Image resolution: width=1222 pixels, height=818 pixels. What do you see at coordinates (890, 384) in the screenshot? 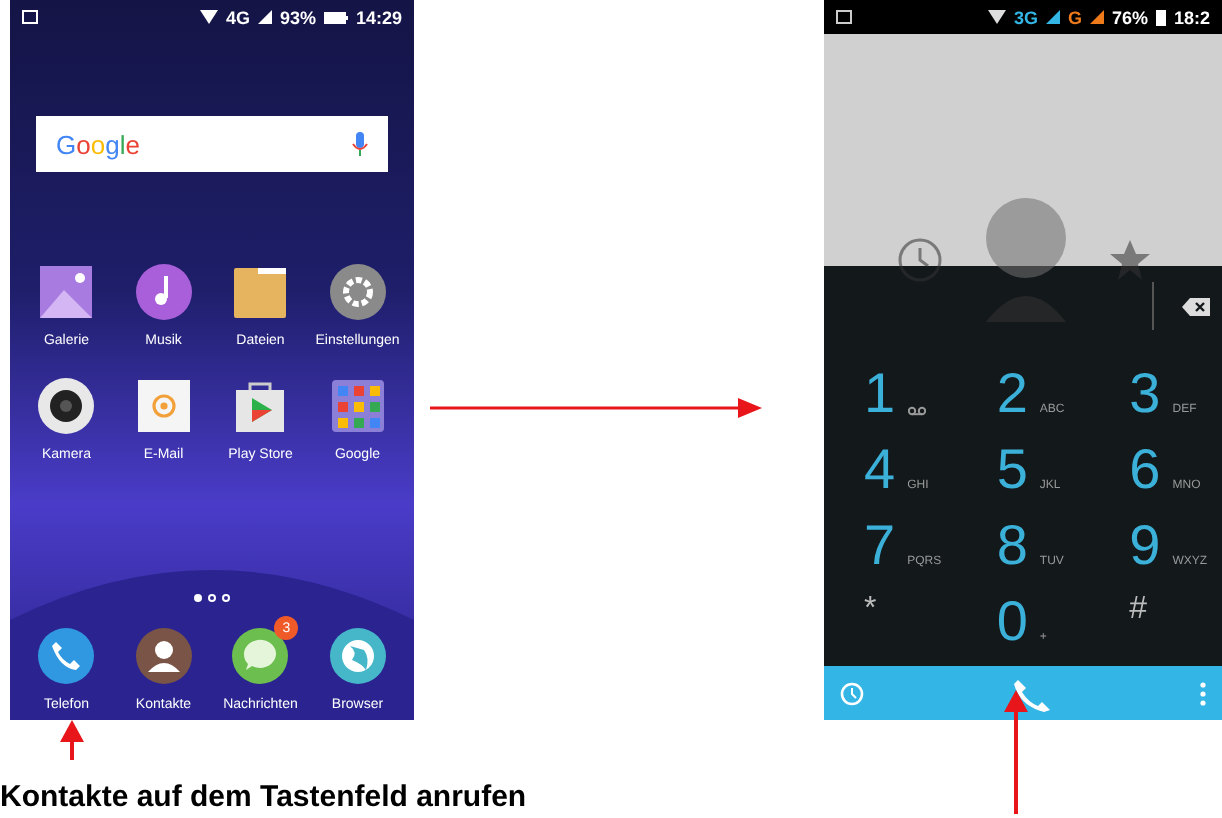
I see `dial-key: 1` at bounding box center [890, 384].